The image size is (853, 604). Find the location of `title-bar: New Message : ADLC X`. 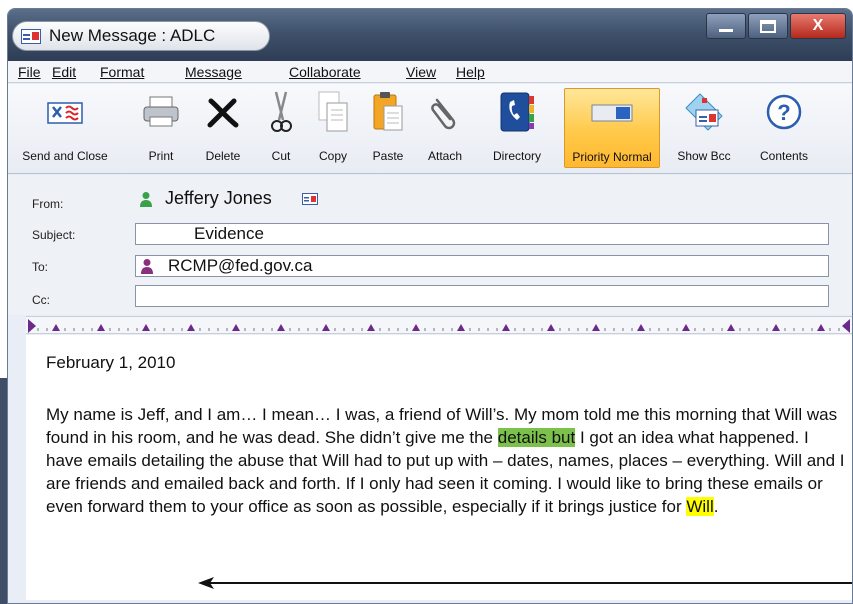

title-bar: New Message : ADLC X is located at coordinates (430, 35).